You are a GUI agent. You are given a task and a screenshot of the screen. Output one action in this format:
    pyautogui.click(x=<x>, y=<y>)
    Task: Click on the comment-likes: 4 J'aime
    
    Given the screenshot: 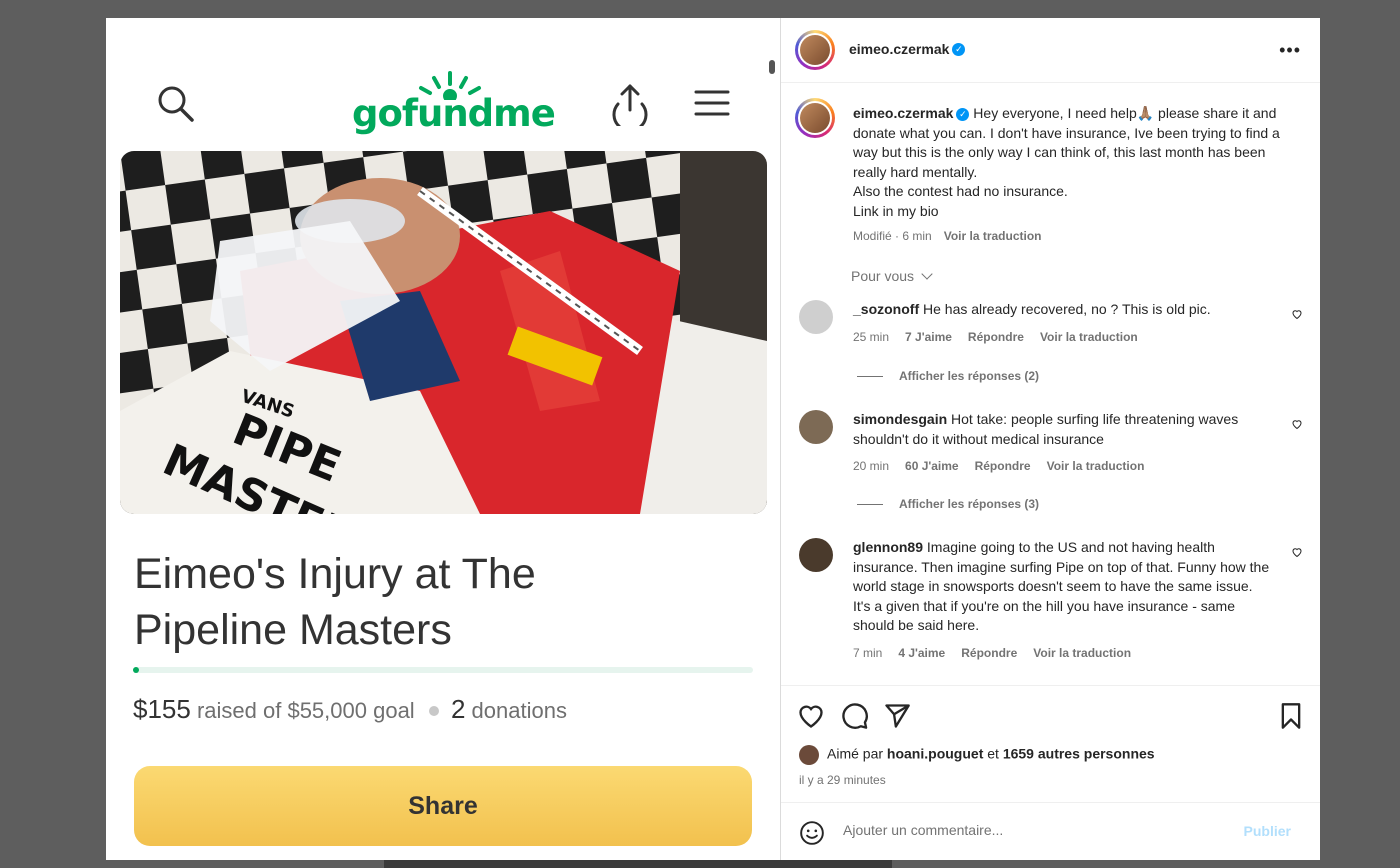 What is the action you would take?
    pyautogui.click(x=921, y=653)
    